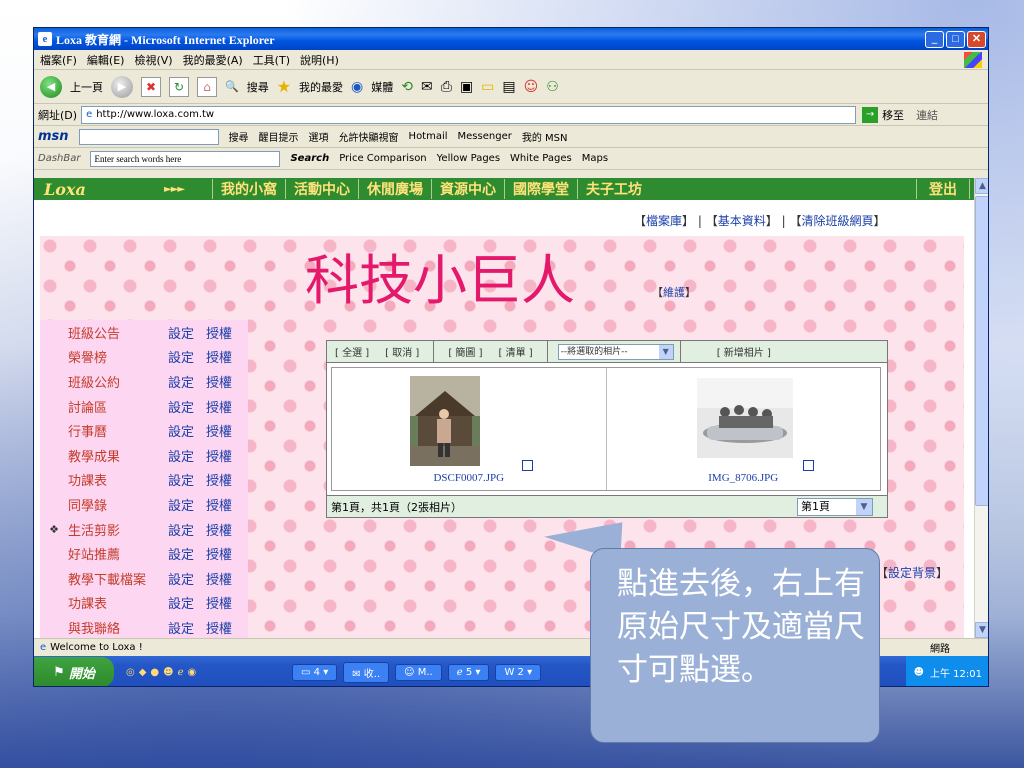  What do you see at coordinates (118, 332) in the screenshot?
I see `side-menu-item: 班級公告` at bounding box center [118, 332].